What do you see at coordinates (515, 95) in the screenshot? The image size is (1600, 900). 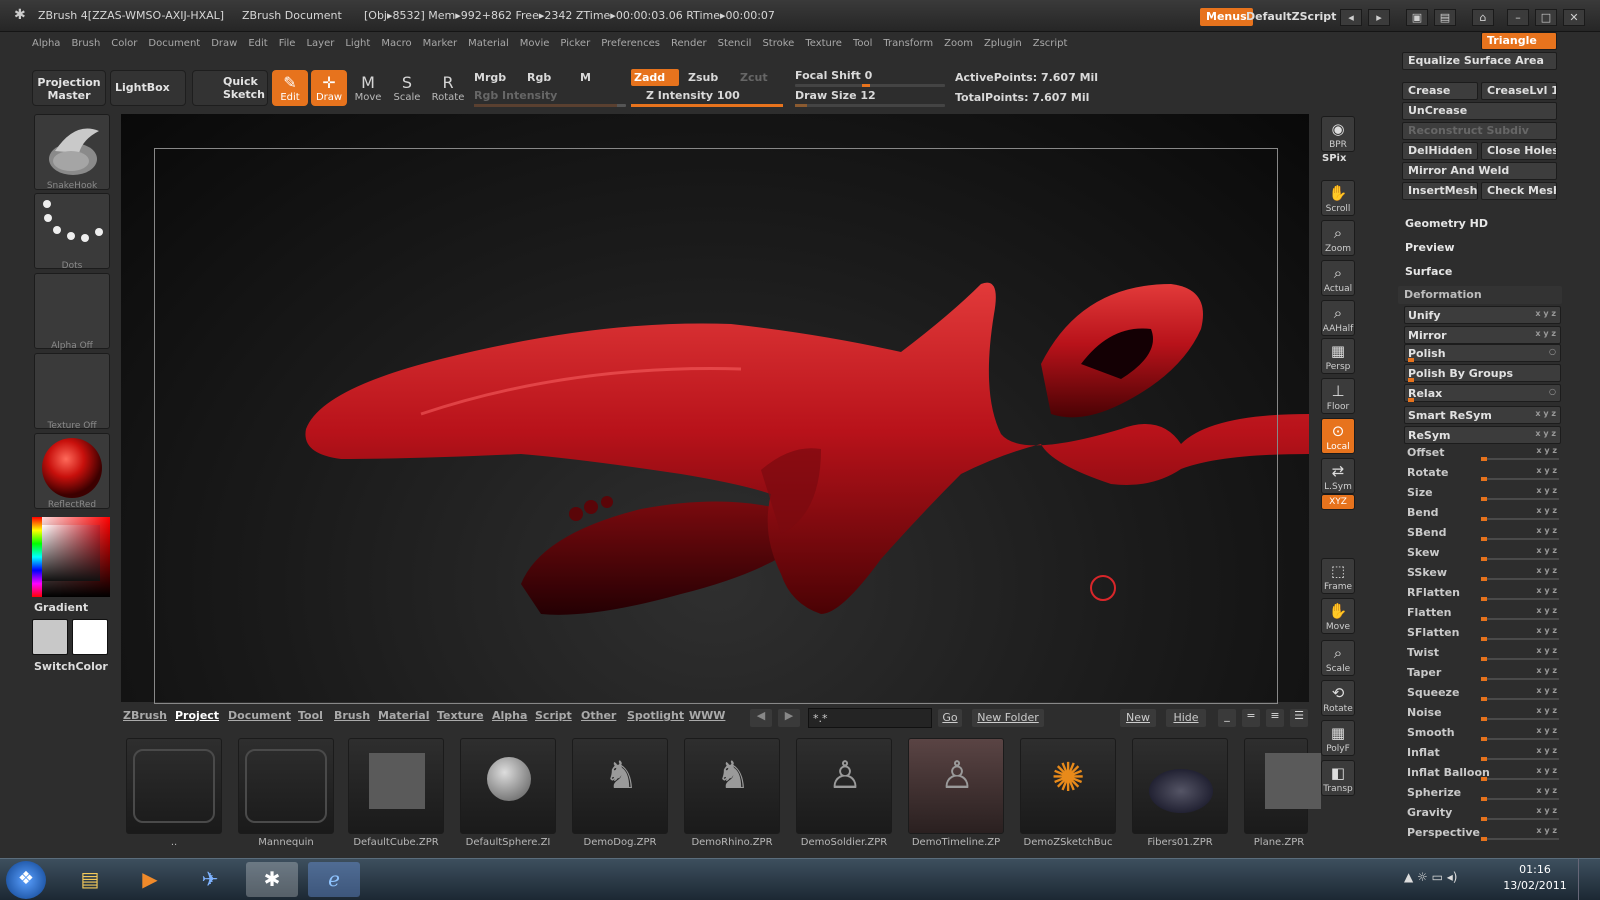 I see `rgb-intensity-slider: Rgb Intensity` at bounding box center [515, 95].